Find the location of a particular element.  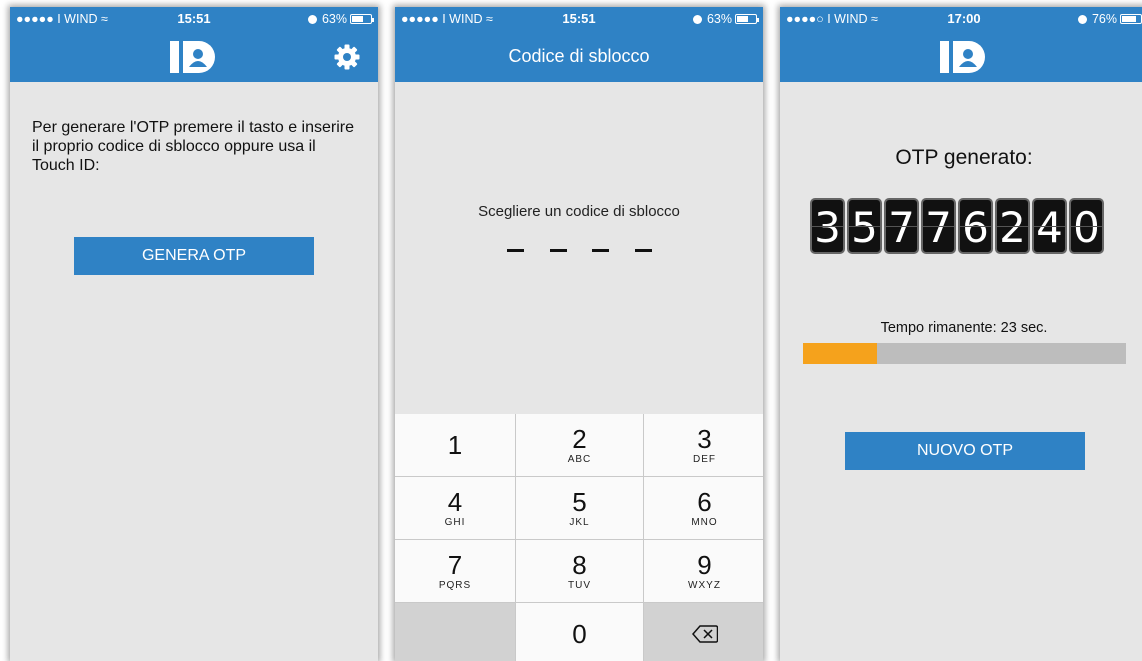

pin-prompt: Scegliere un codice di sblocco is located at coordinates (579, 211).